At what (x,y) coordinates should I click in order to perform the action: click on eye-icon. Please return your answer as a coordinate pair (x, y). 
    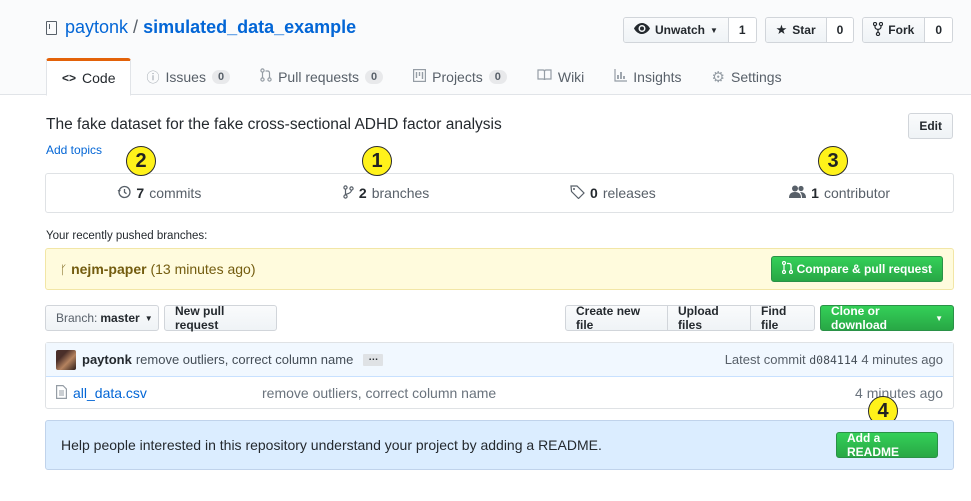
    Looking at the image, I should click on (641, 30).